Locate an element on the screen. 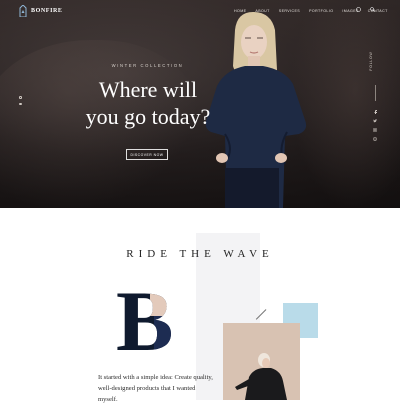 The height and width of the screenshot is (405, 400). slider-pagination is located at coordinates (20, 100).